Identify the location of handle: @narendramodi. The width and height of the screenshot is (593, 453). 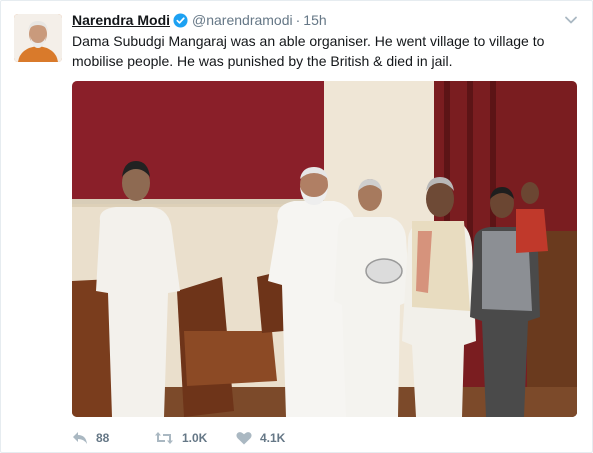
(242, 20).